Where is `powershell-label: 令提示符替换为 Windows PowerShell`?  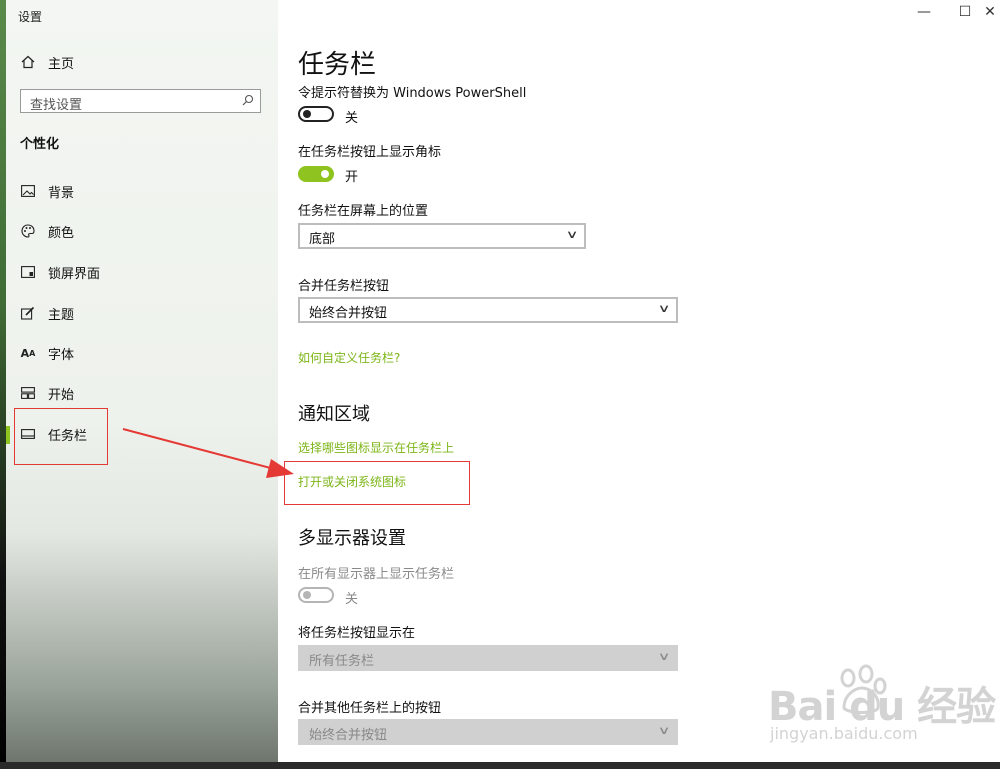
powershell-label: 令提示符替换为 Windows PowerShell is located at coordinates (412, 93).